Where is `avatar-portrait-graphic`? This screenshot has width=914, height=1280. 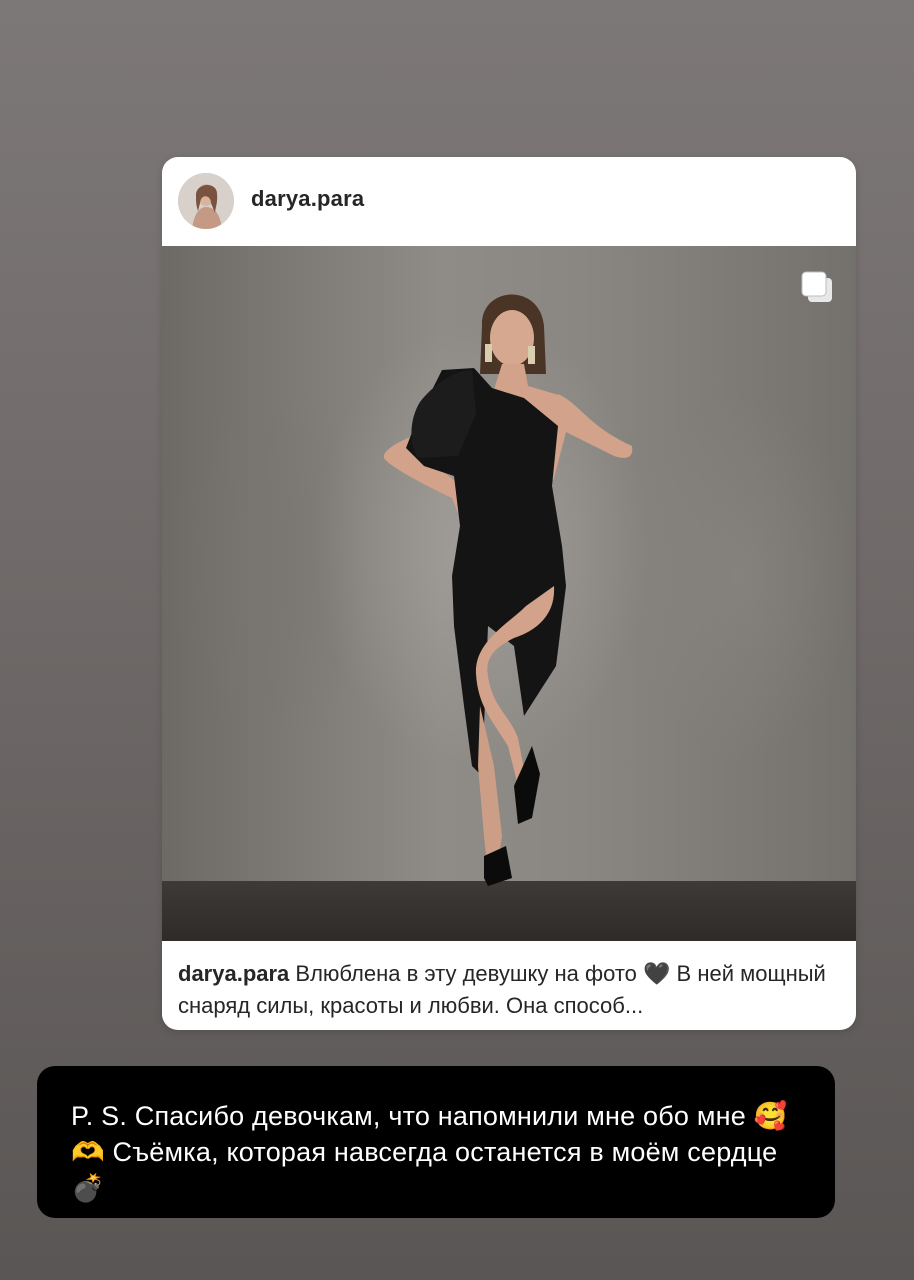 avatar-portrait-graphic is located at coordinates (206, 201).